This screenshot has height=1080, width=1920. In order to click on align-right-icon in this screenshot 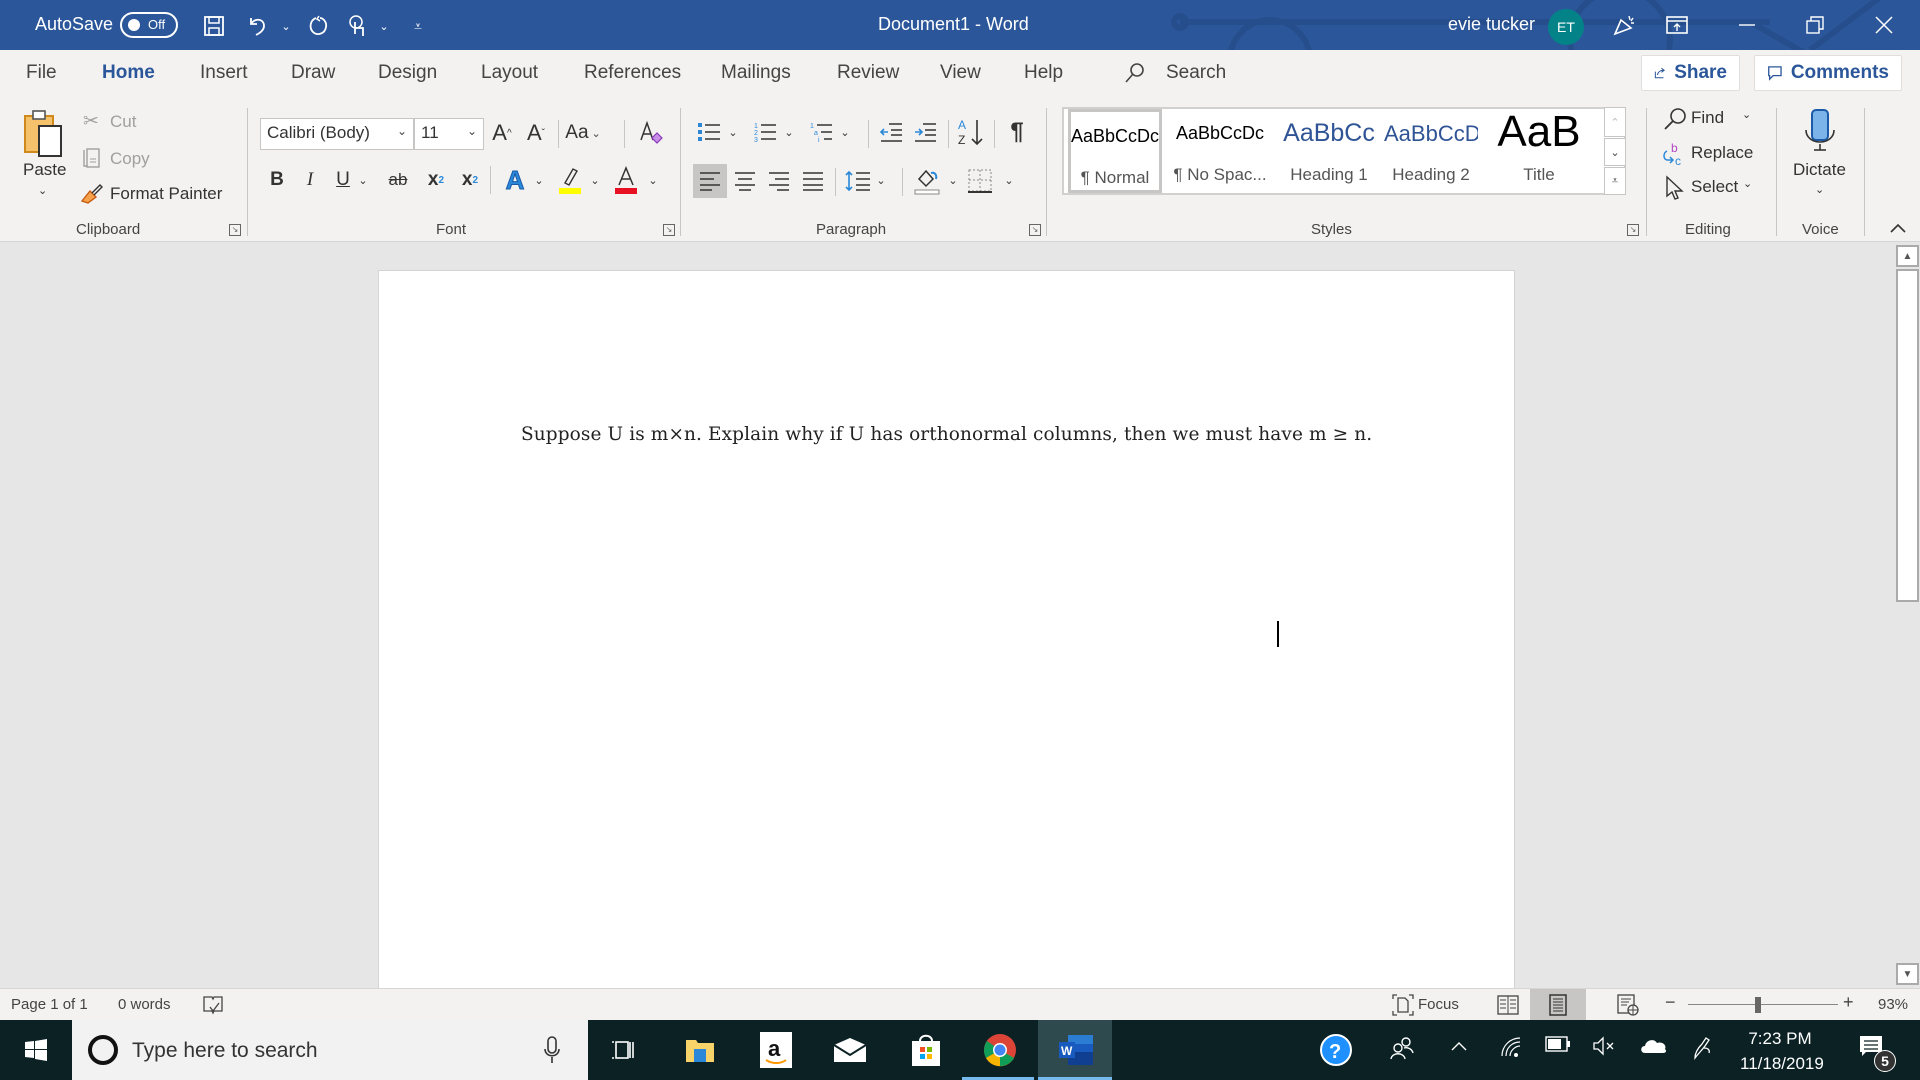, I will do `click(779, 181)`.